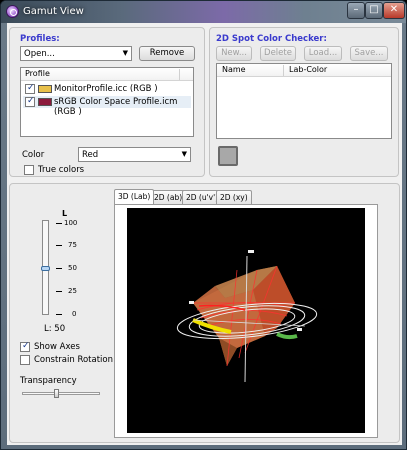 The width and height of the screenshot is (407, 450). Describe the element at coordinates (278, 53) in the screenshot. I see `delete-button: Delete` at that location.